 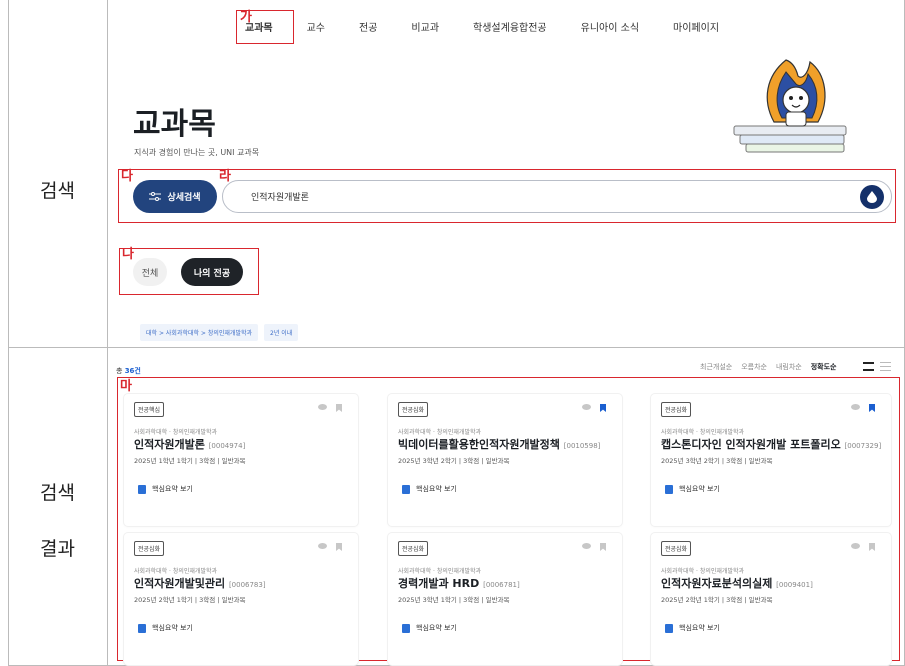 What do you see at coordinates (190, 461) in the screenshot?
I see `course-meta: 2025년 1학년 1학기 | 3학점 | 일반과목` at bounding box center [190, 461].